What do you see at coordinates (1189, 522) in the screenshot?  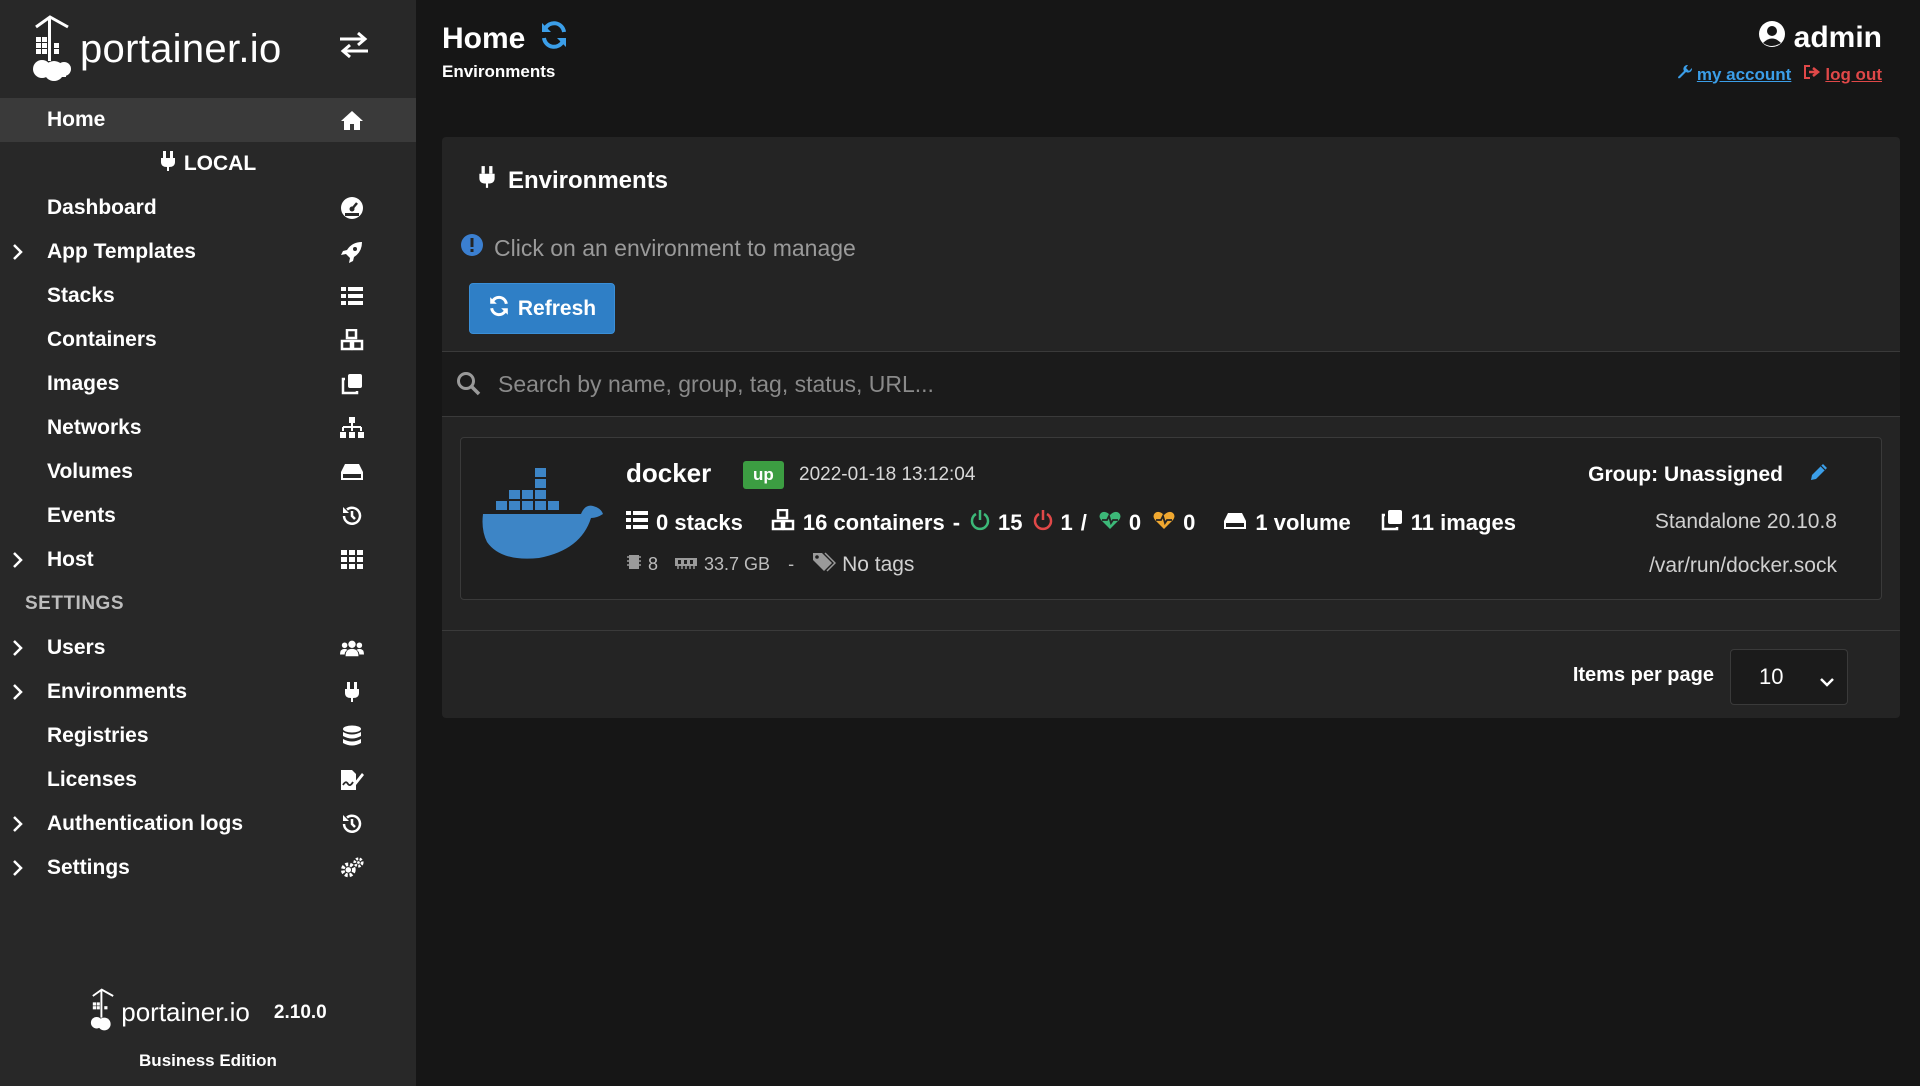 I see `unhealthy-count: 0` at bounding box center [1189, 522].